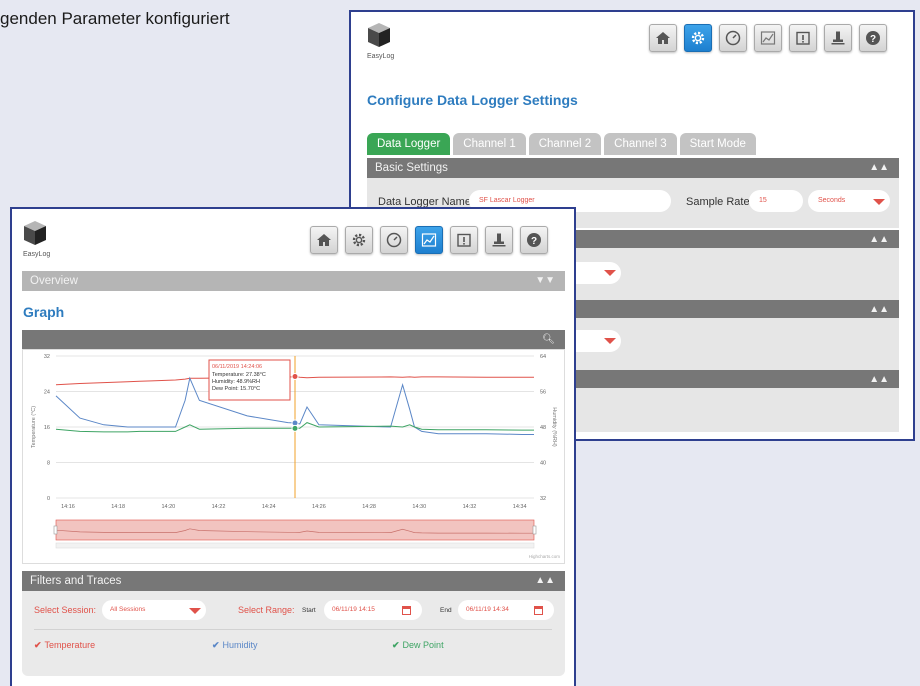 The image size is (920, 686). What do you see at coordinates (309, 610) in the screenshot?
I see `start-label: Start` at bounding box center [309, 610].